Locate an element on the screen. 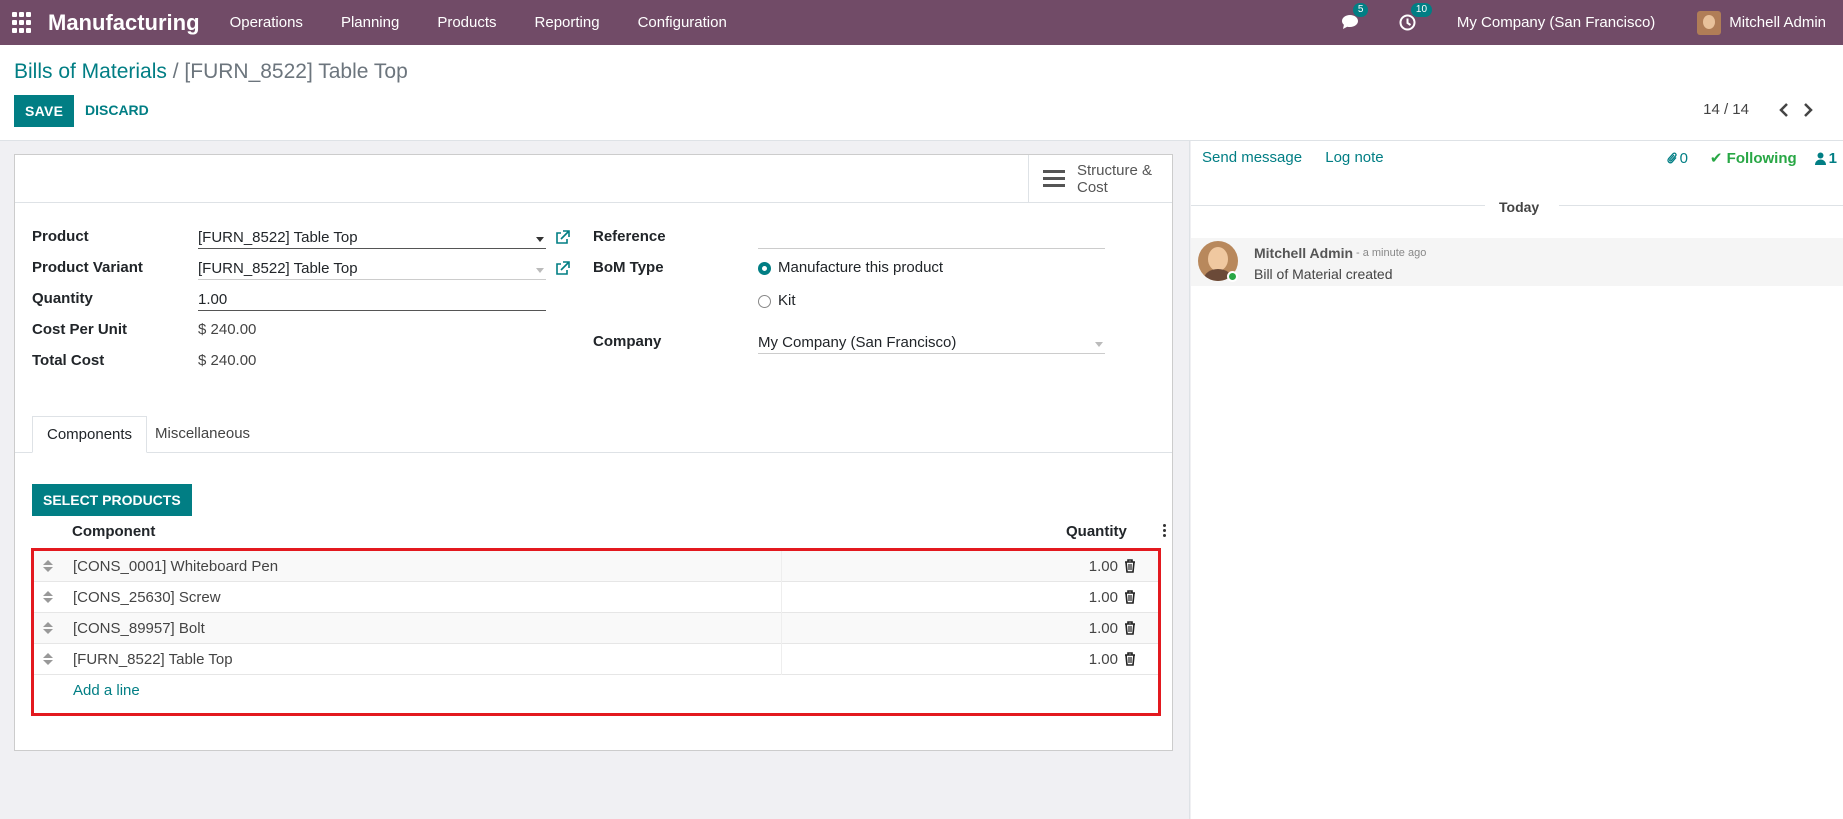 The image size is (1843, 819). company-field: My Company (San Francisco) is located at coordinates (857, 342).